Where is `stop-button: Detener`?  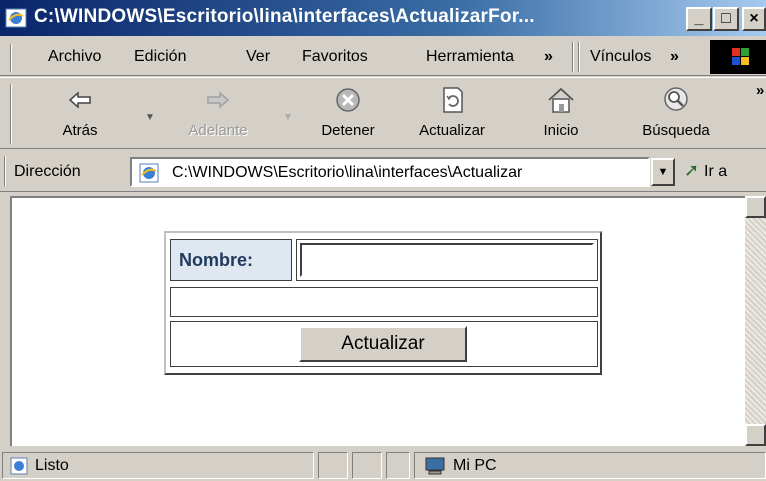
stop-button: Detener is located at coordinates (348, 113).